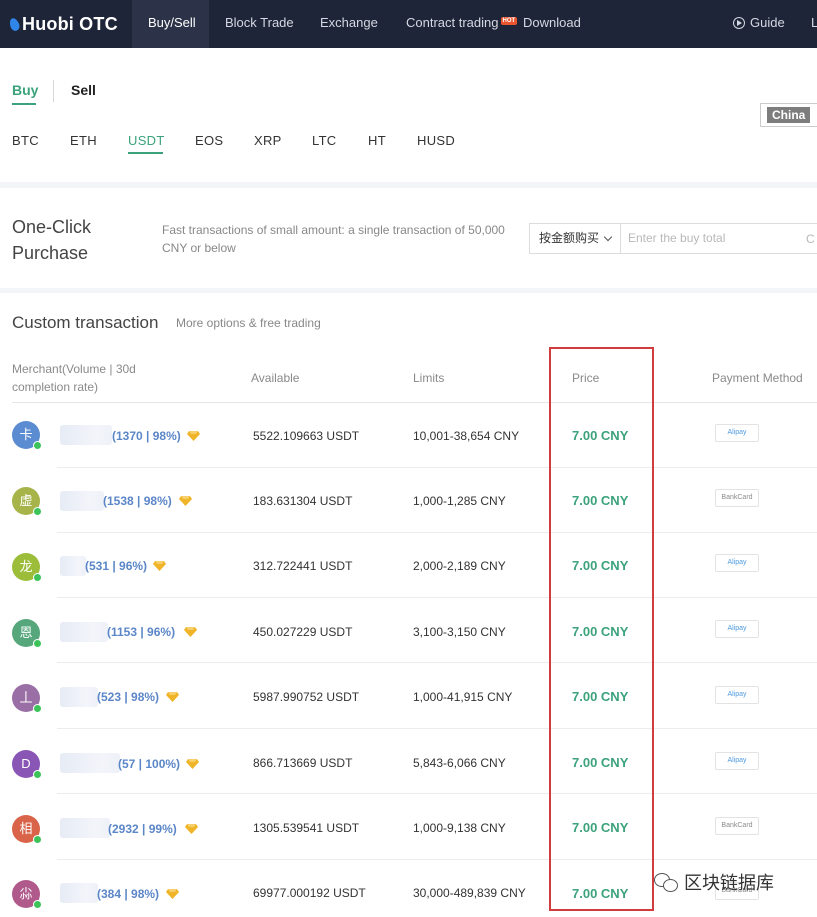 The width and height of the screenshot is (817, 917). I want to click on limits-range: 3,100-3,150 CNY, so click(459, 632).